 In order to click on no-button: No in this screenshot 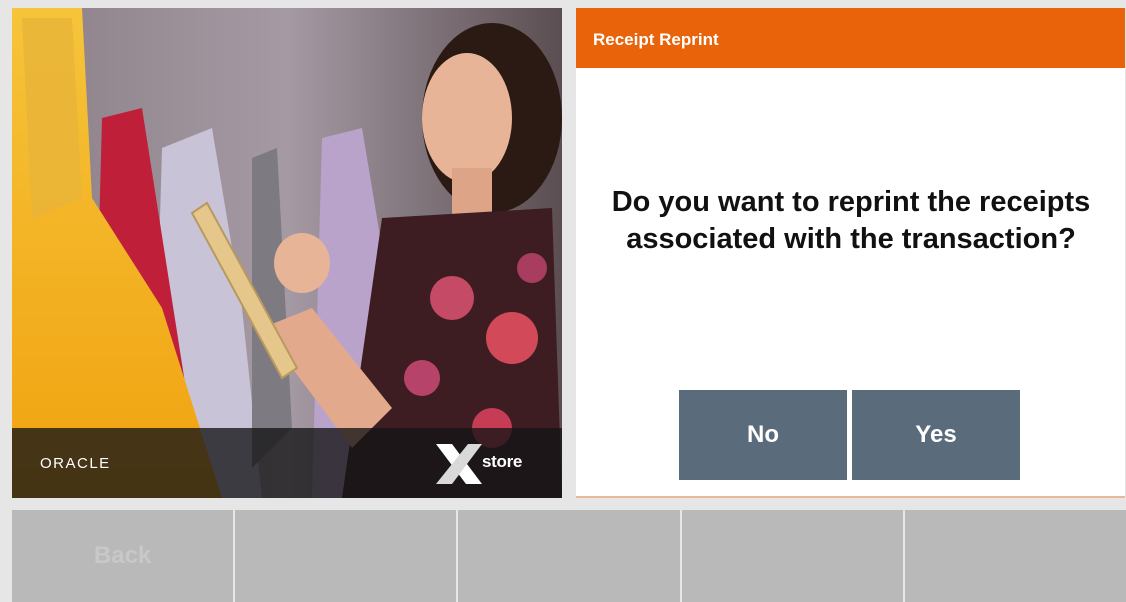, I will do `click(763, 435)`.